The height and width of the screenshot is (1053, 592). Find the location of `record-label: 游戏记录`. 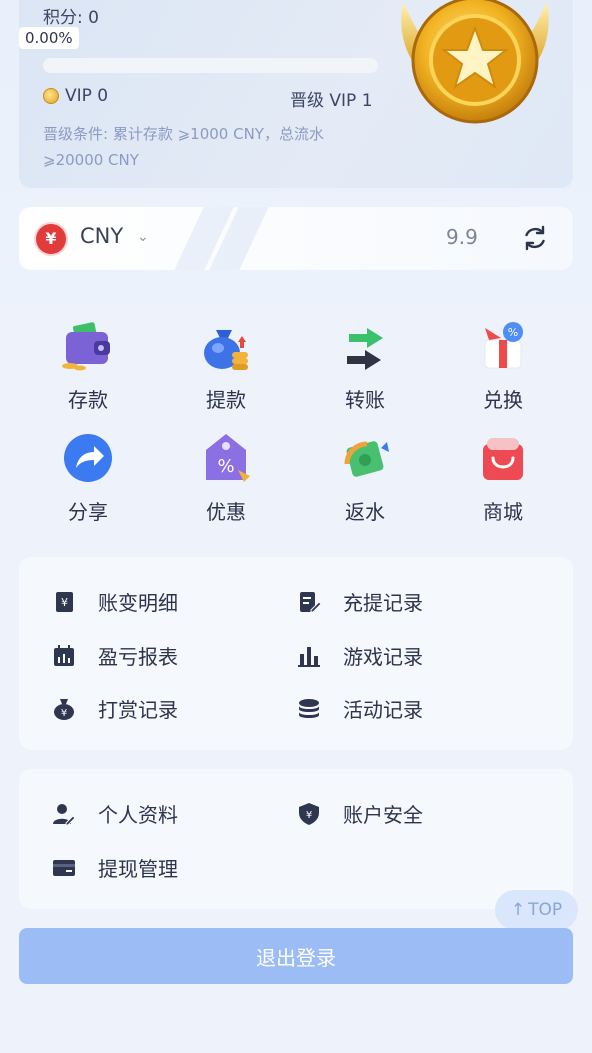

record-label: 游戏记录 is located at coordinates (383, 657).